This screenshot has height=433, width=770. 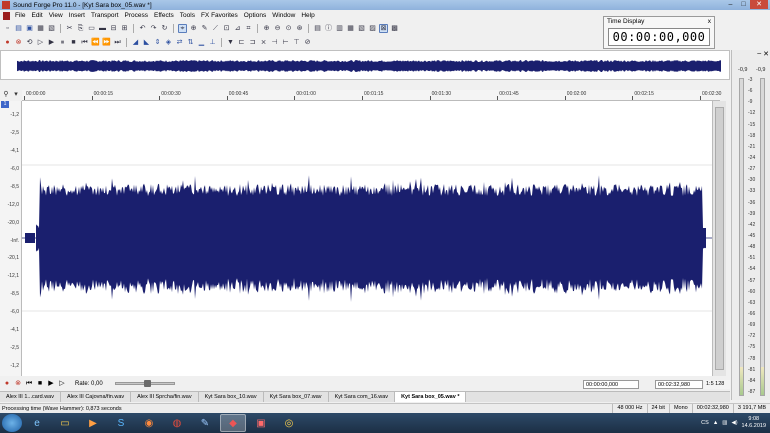 I want to click on split-icon: ⊣, so click(x=274, y=42).